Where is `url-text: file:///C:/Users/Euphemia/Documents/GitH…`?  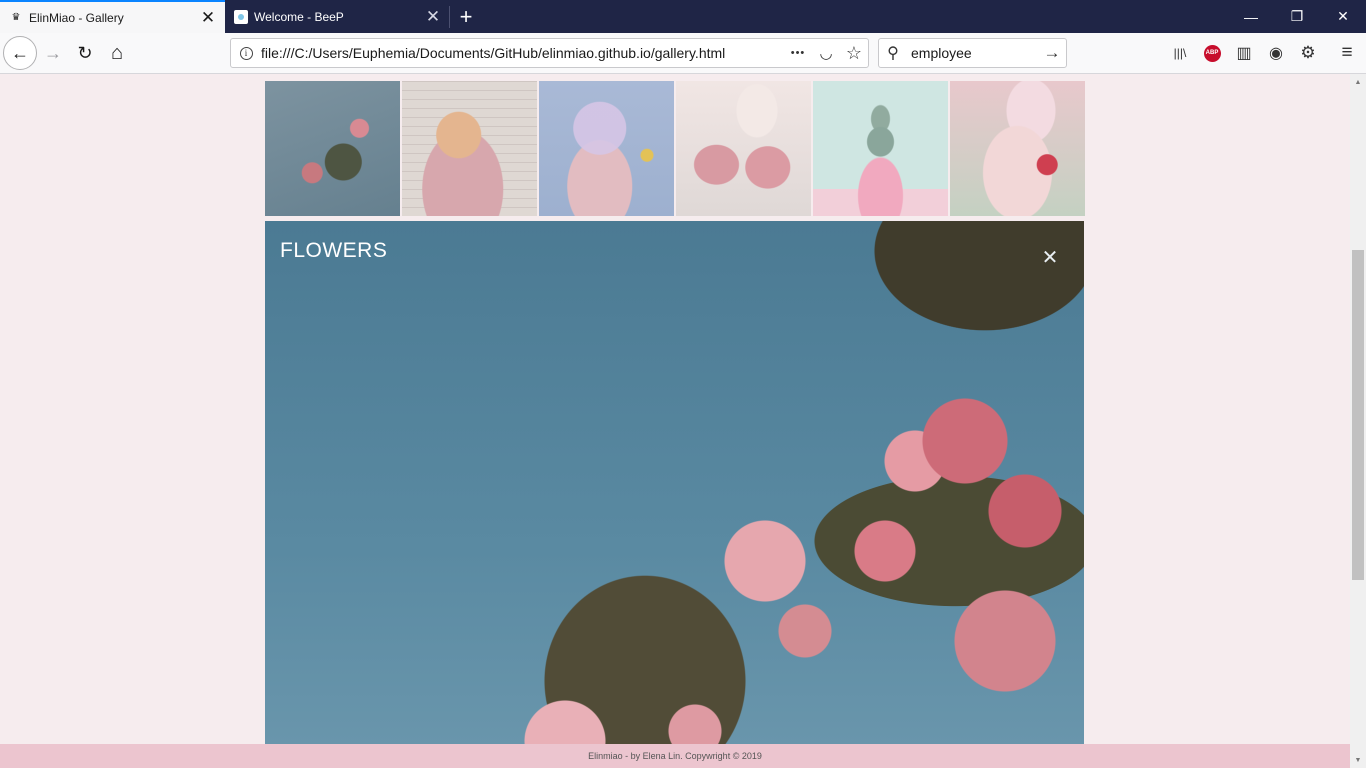 url-text: file:///C:/Users/Euphemia/Documents/GitH… is located at coordinates (522, 53).